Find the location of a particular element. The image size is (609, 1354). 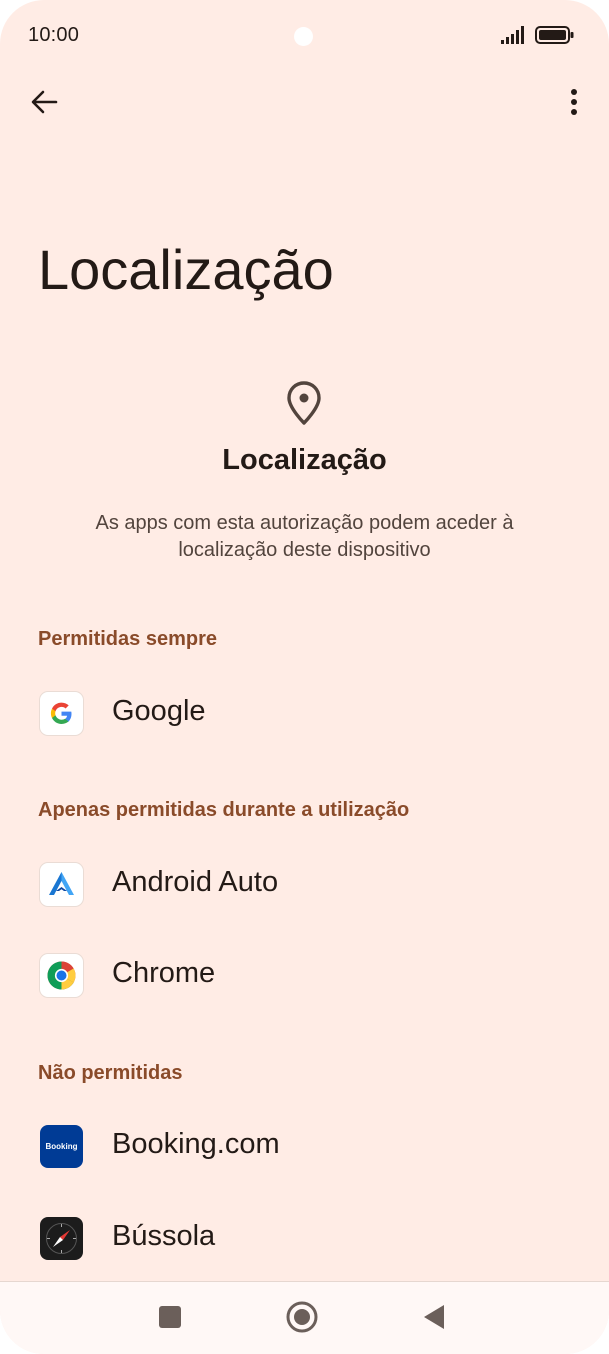

navigation-bar is located at coordinates (304, 1317).